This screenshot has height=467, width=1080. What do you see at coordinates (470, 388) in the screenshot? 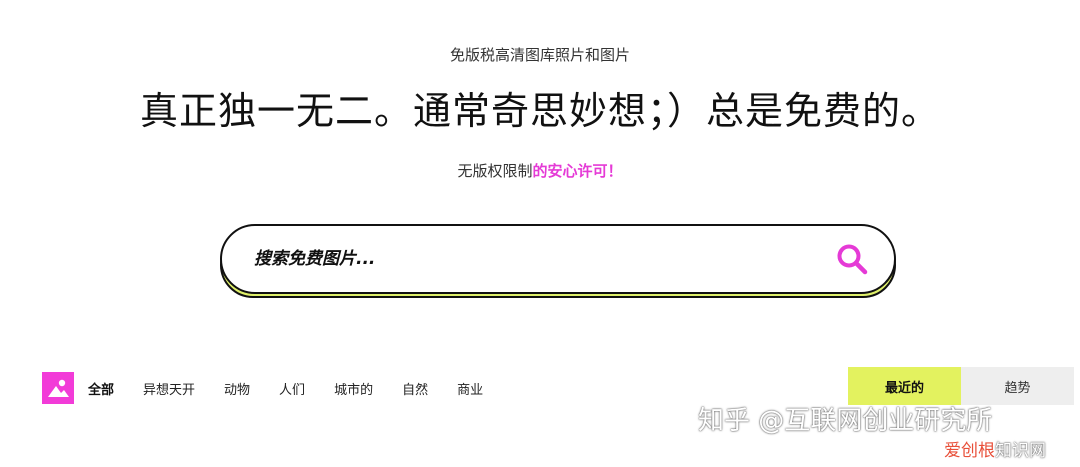
I see `nav-item-business: 商业` at bounding box center [470, 388].